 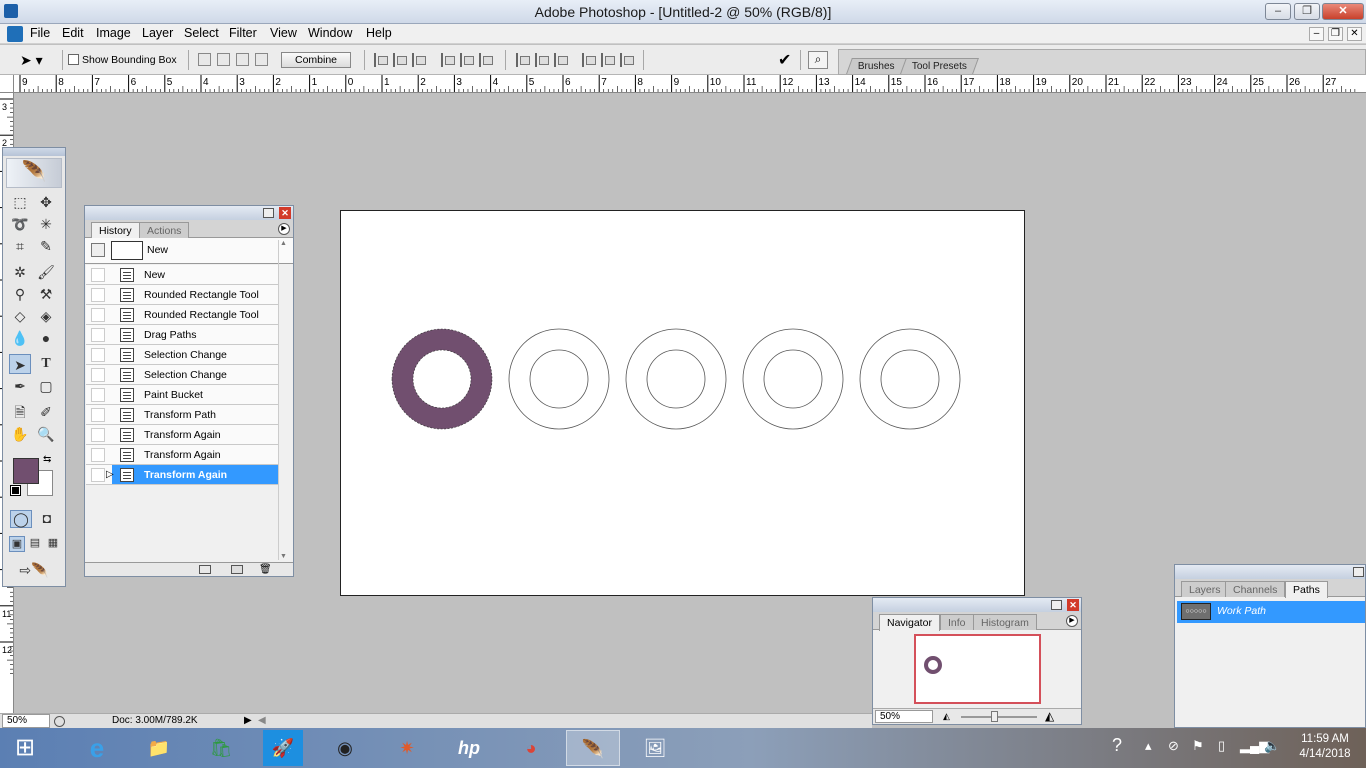 I want to click on lasso-tool-icon: ➰, so click(x=20, y=224).